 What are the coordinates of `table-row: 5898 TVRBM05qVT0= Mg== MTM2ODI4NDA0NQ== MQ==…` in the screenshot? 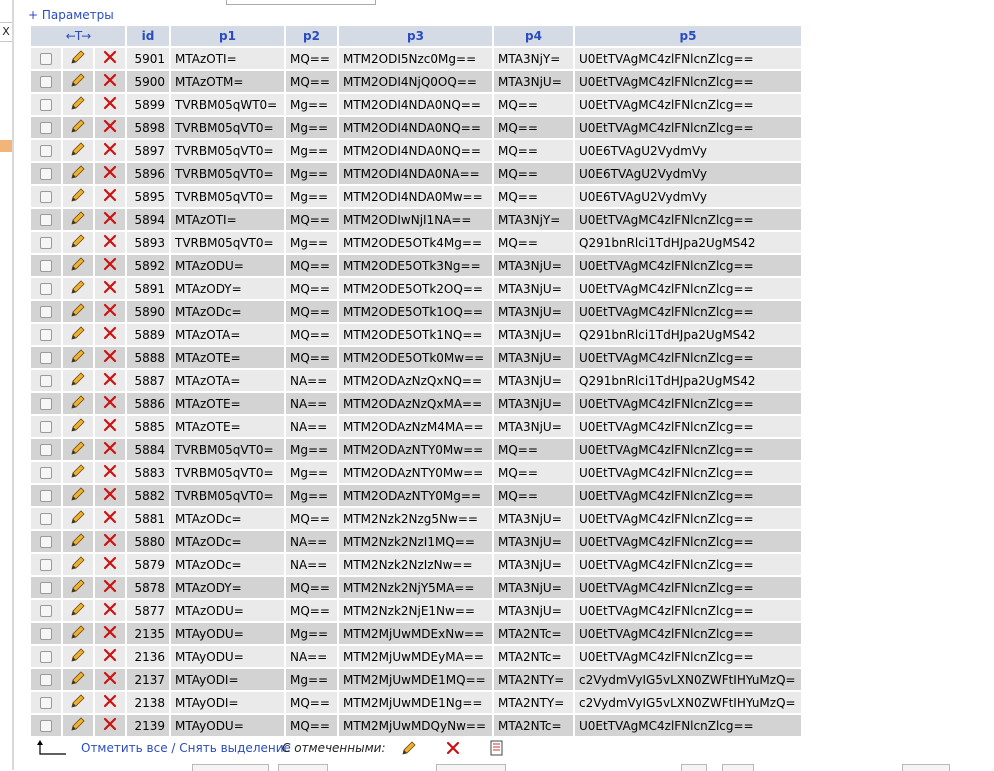 It's located at (416, 128).